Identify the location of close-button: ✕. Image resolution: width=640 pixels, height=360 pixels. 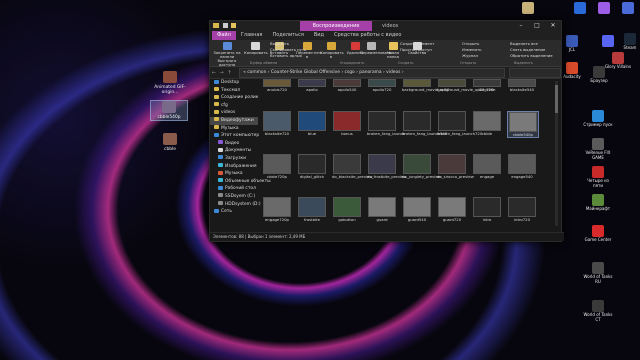
(553, 26).